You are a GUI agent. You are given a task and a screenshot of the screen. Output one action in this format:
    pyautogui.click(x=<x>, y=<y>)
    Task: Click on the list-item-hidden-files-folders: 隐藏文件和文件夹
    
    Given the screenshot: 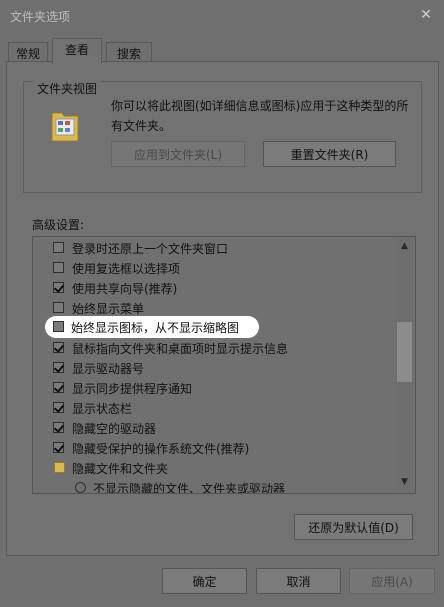 What is the action you would take?
    pyautogui.click(x=213, y=469)
    